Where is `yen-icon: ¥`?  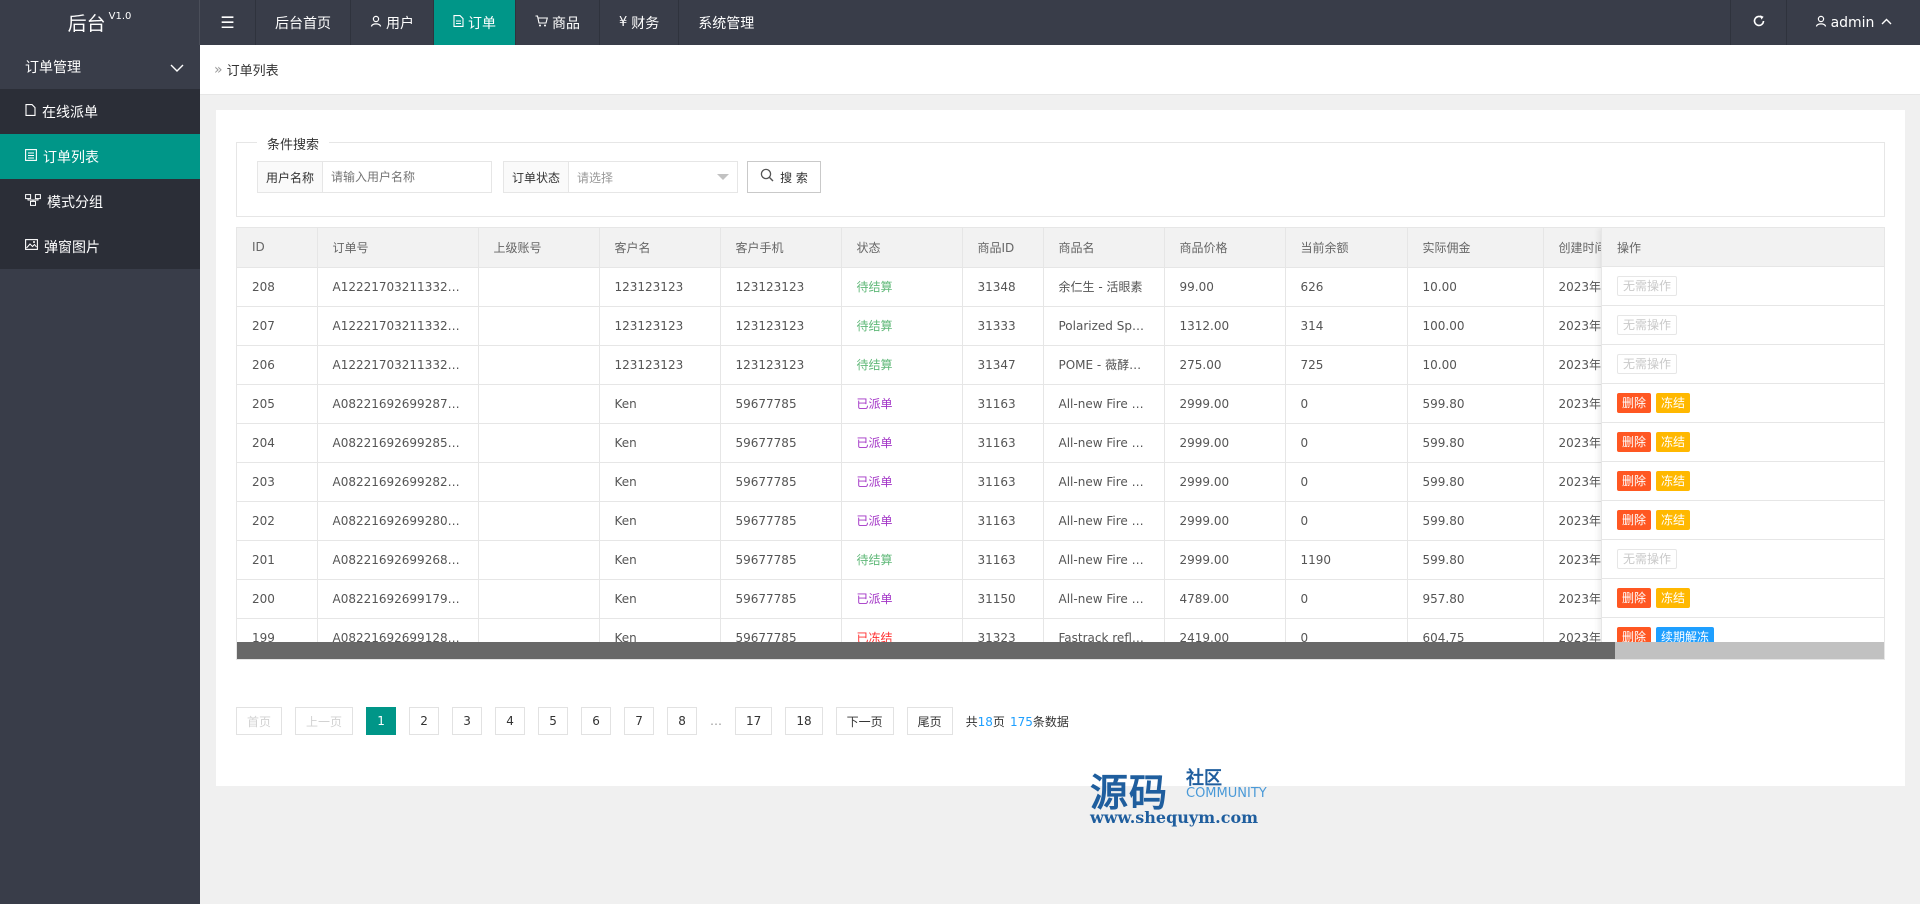
yen-icon: ¥ is located at coordinates (623, 22).